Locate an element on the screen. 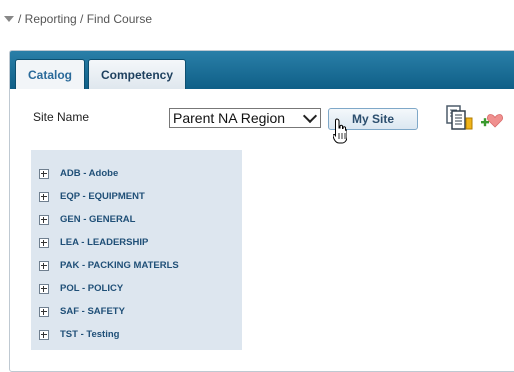  breadcrumb-text: / Reporting / Find Course is located at coordinates (85, 19).